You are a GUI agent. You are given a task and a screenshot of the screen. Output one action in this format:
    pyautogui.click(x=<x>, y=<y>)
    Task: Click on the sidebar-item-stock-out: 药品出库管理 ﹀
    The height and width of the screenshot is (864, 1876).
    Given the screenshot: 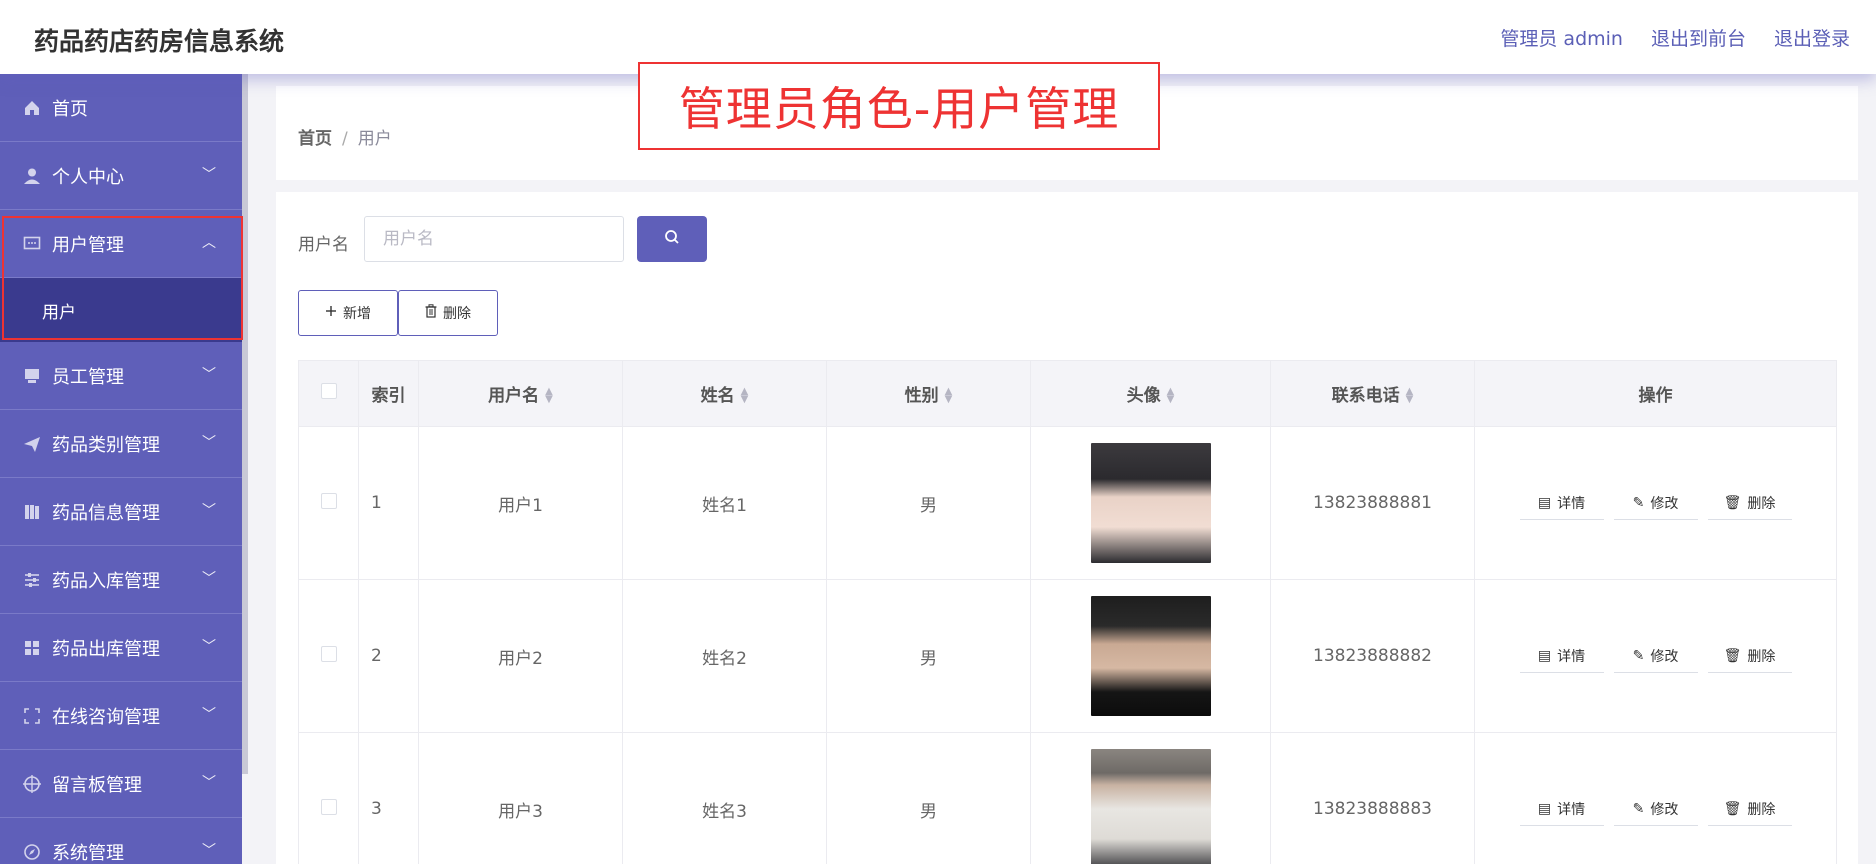 What is the action you would take?
    pyautogui.click(x=121, y=648)
    